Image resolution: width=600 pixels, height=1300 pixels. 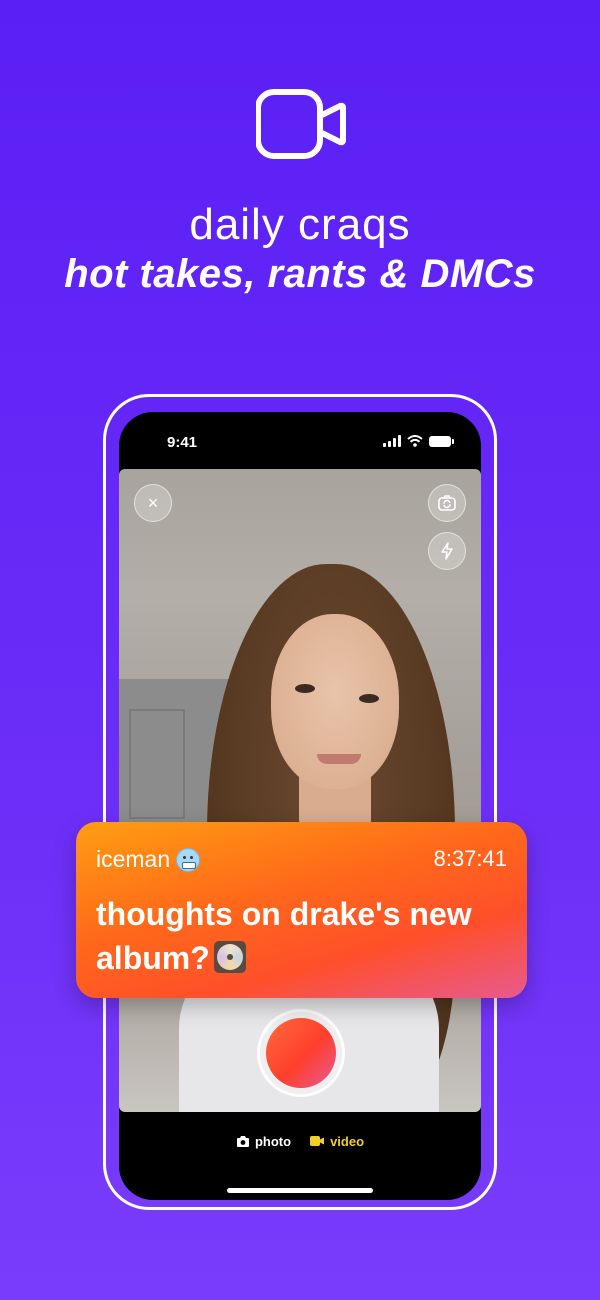 I want to click on mode-video: video, so click(x=336, y=1141).